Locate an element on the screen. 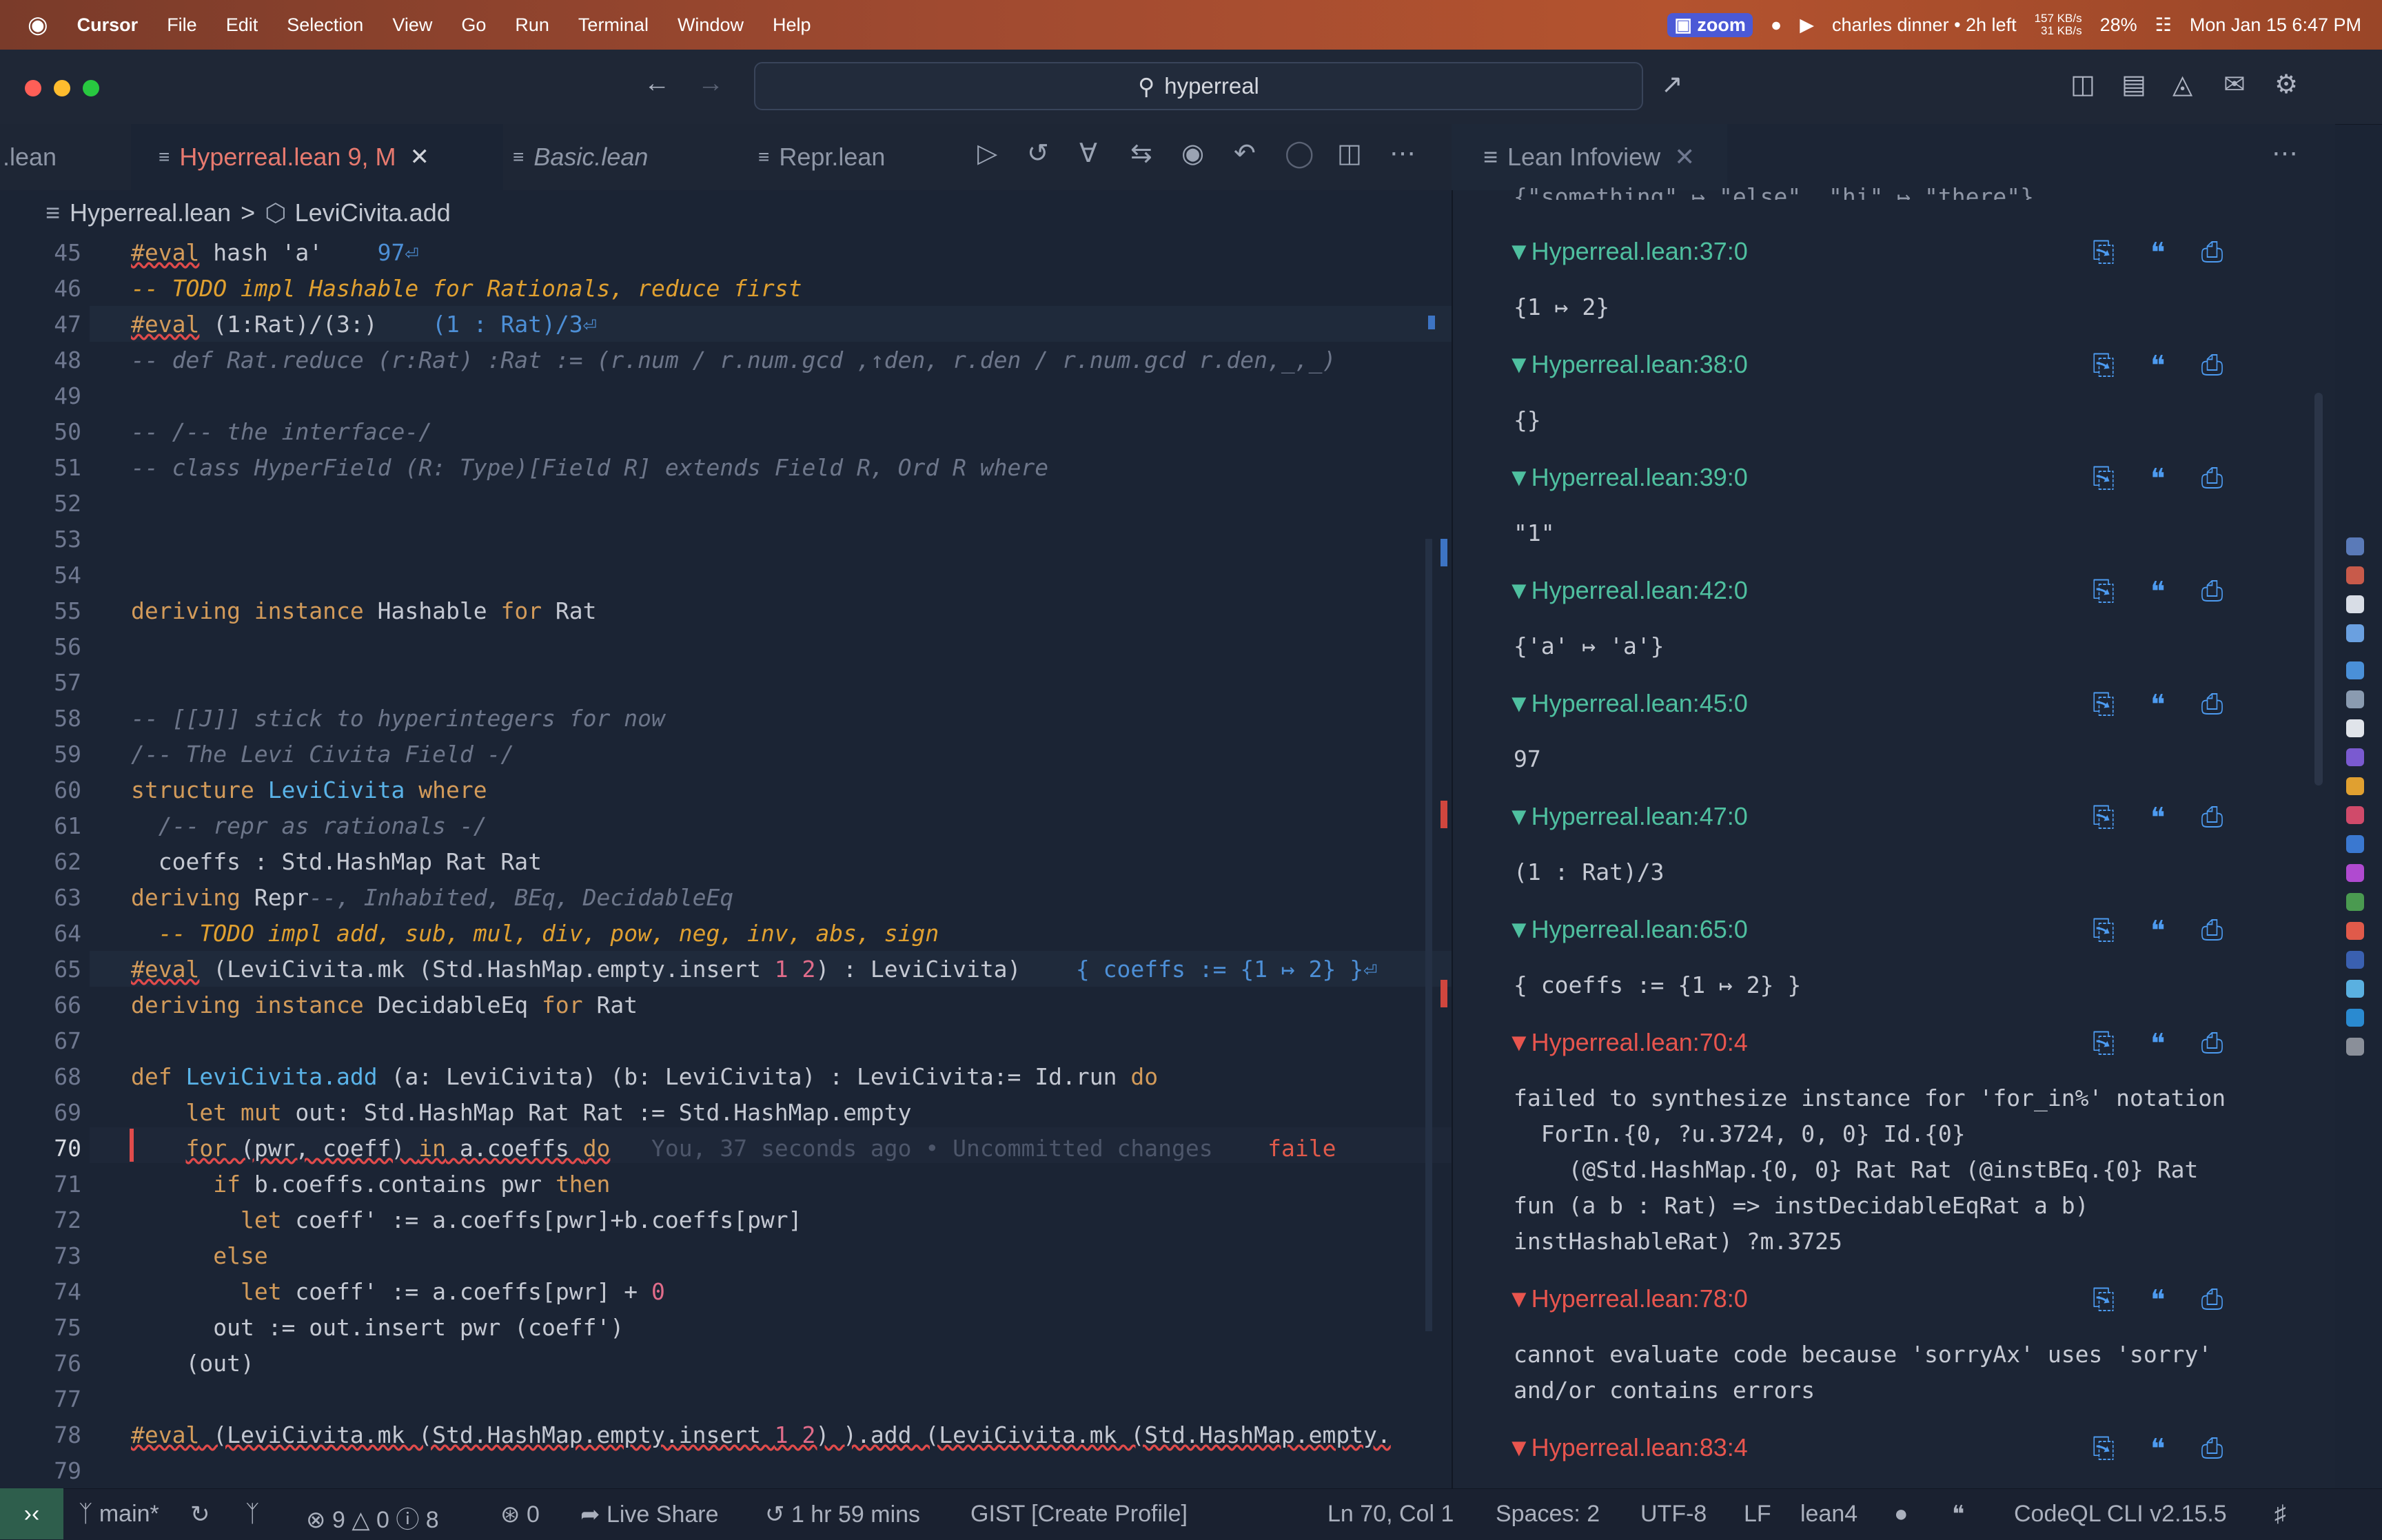 The height and width of the screenshot is (1540, 2382). gist-profile: GIST [Create Profile] is located at coordinates (1079, 1514).